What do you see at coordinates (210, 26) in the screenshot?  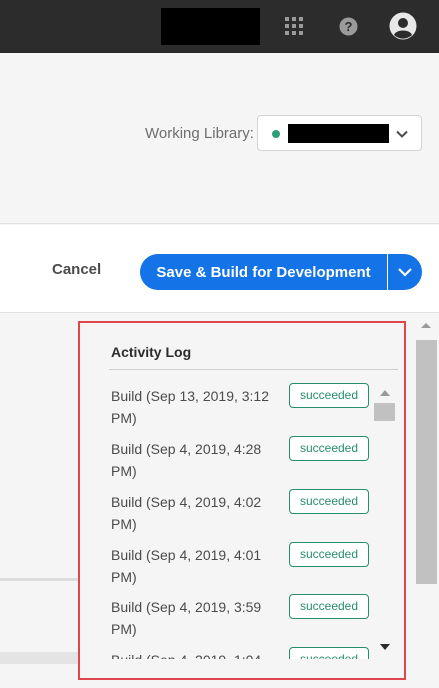 I see `redacted-org-name` at bounding box center [210, 26].